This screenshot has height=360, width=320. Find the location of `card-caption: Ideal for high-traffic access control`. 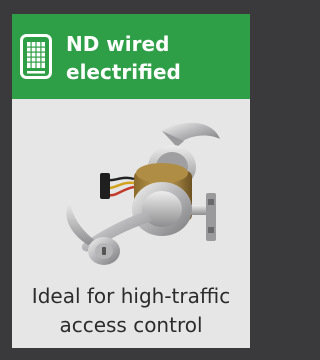

card-caption: Ideal for high-traffic access control is located at coordinates (131, 310).